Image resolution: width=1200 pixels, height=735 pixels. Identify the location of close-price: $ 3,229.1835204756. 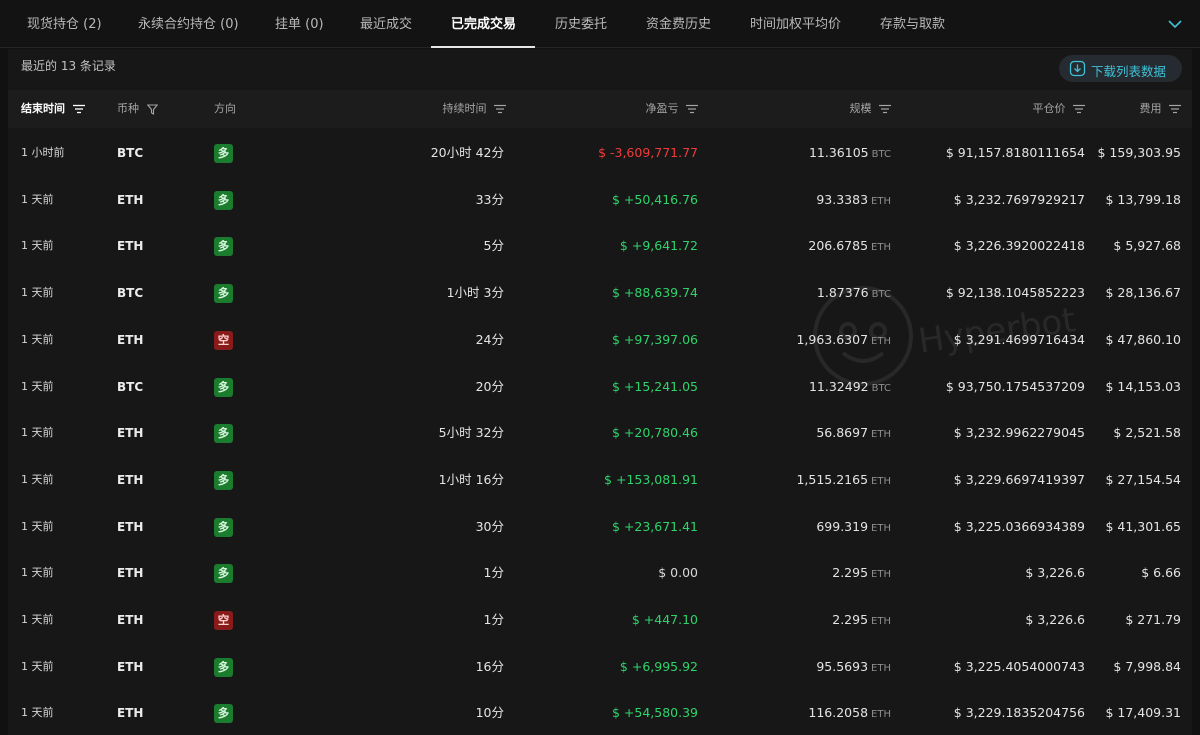
(1019, 713).